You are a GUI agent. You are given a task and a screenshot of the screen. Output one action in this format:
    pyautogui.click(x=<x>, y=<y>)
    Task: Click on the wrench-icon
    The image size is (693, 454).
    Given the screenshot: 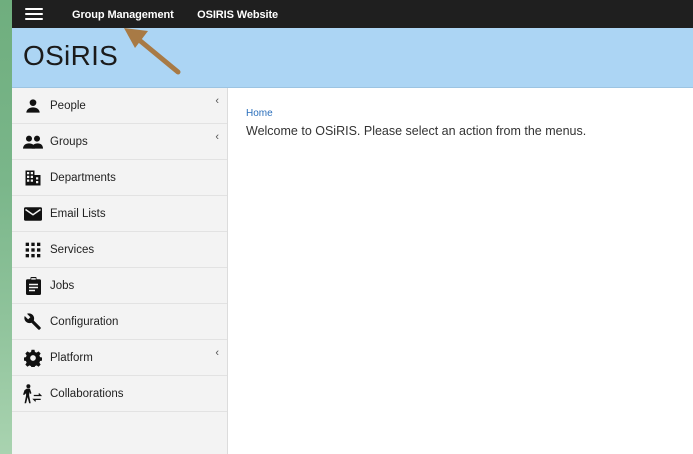 What is the action you would take?
    pyautogui.click(x=33, y=322)
    